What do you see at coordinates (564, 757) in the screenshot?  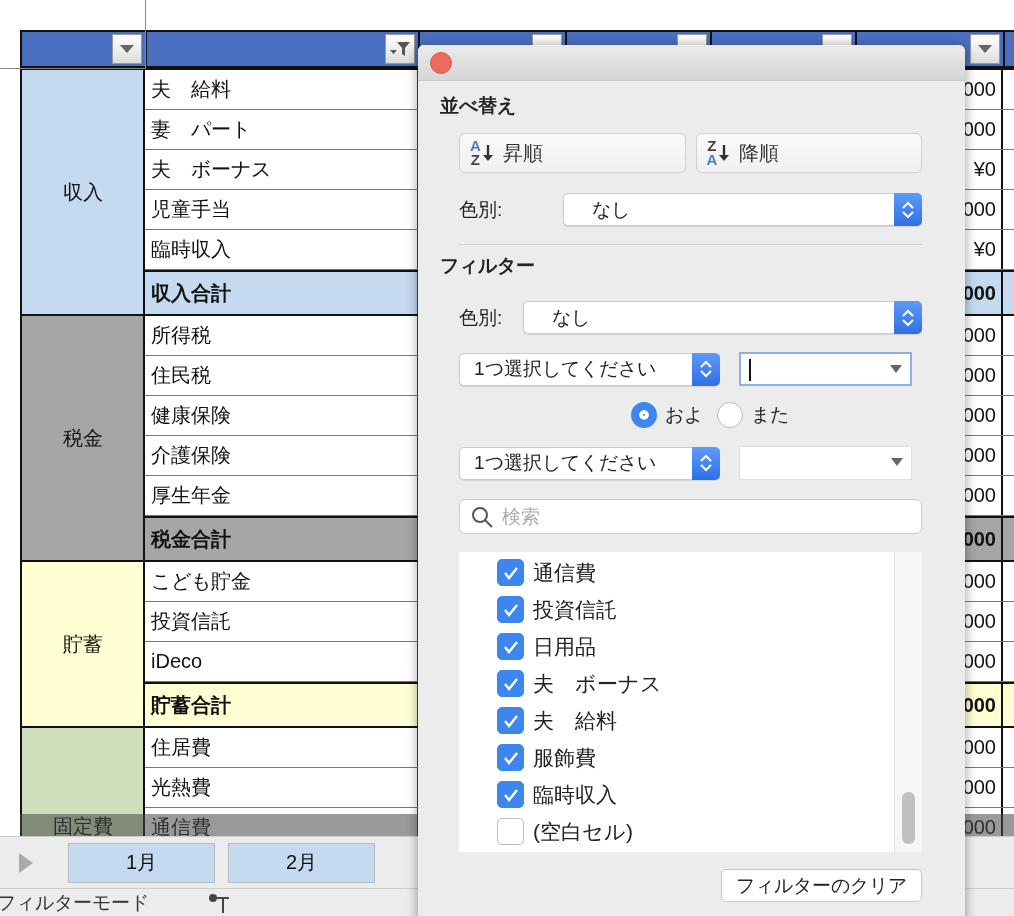 I see `list-item-label: 服飾費` at bounding box center [564, 757].